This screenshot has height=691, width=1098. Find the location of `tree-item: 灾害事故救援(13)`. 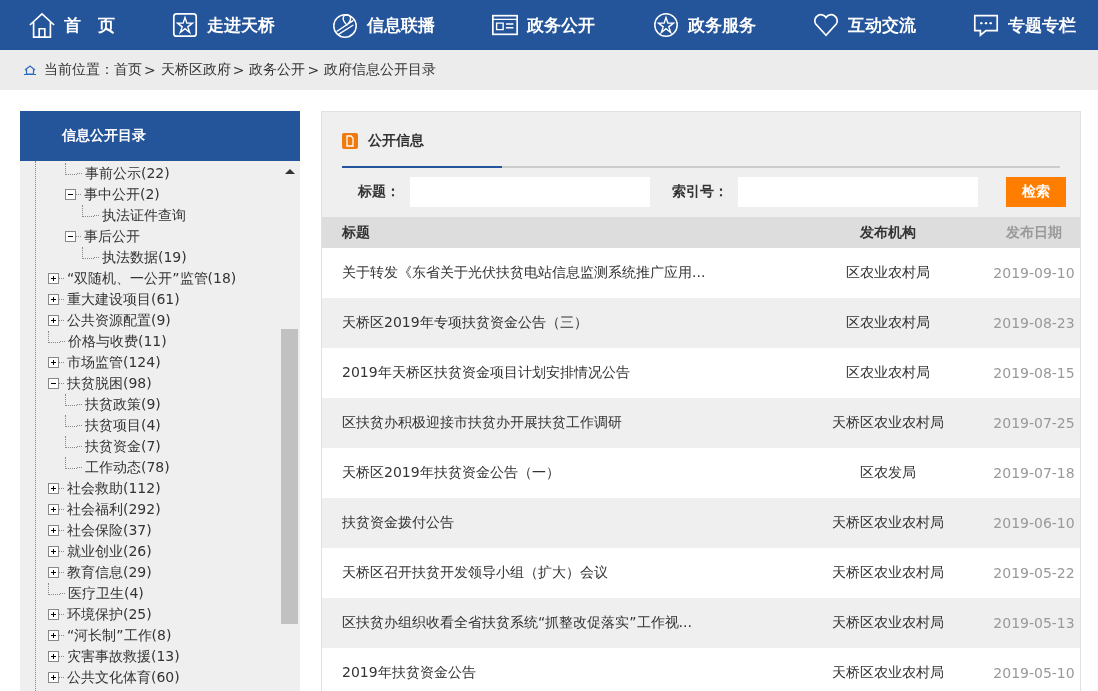

tree-item: 灾害事故救援(13) is located at coordinates (123, 656).